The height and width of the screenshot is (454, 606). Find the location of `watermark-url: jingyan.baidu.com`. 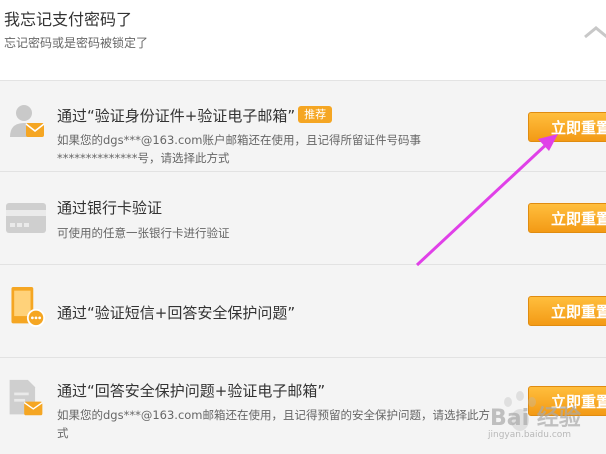

watermark-url: jingyan.baidu.com is located at coordinates (530, 435).